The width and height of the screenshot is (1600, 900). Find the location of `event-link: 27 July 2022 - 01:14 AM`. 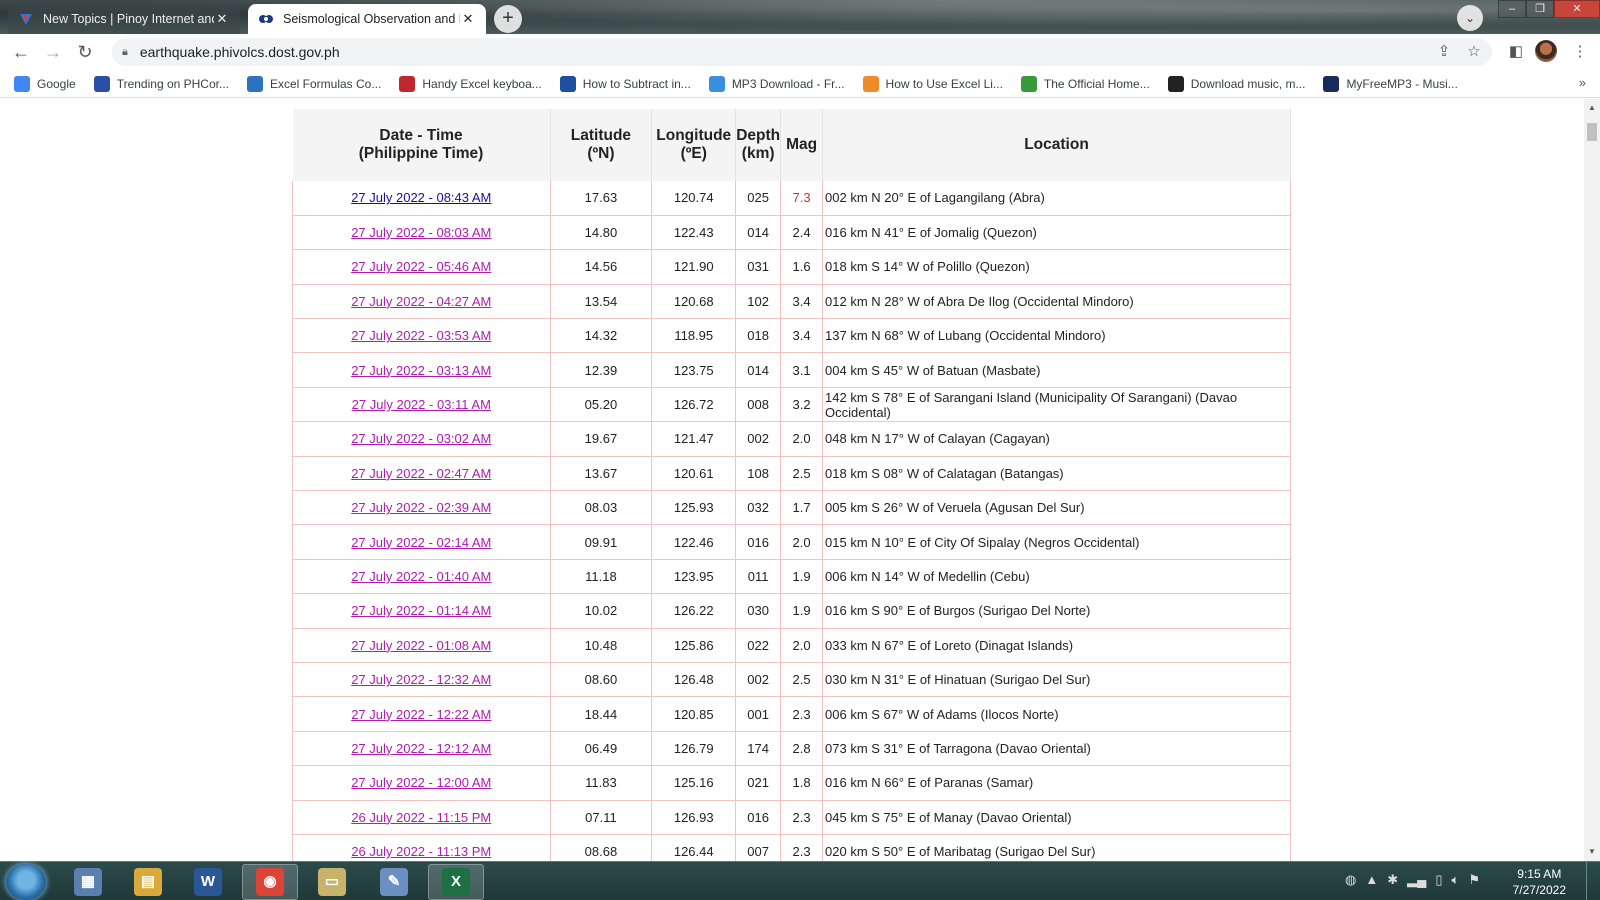

event-link: 27 July 2022 - 01:14 AM is located at coordinates (421, 610).